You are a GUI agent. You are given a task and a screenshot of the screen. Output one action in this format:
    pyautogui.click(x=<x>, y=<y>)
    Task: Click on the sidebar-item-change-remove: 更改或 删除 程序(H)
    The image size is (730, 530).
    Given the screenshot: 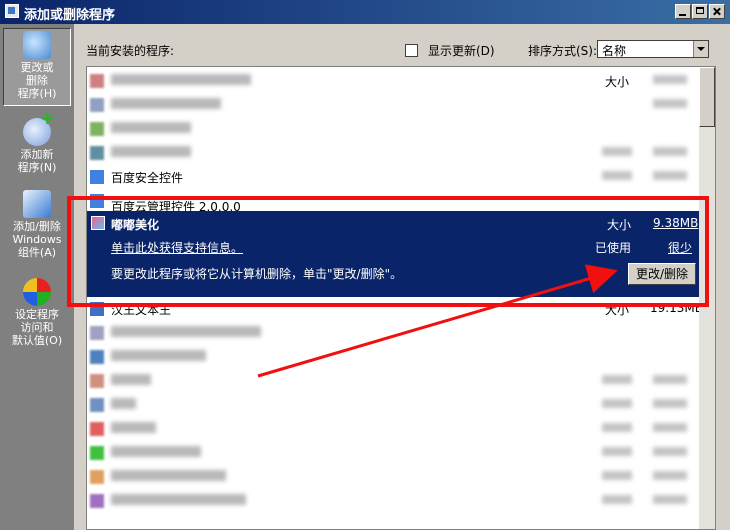 What is the action you would take?
    pyautogui.click(x=37, y=67)
    